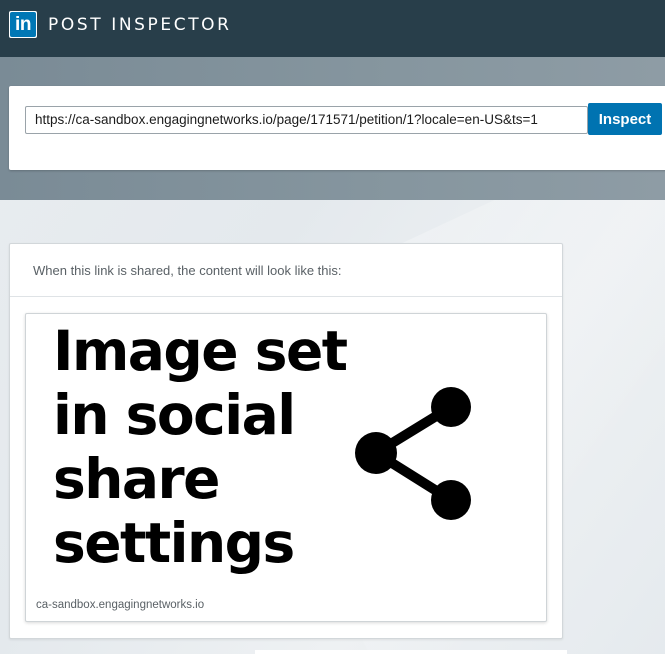 Image resolution: width=665 pixels, height=654 pixels. Describe the element at coordinates (332, 28) in the screenshot. I see `top-bar: in POST INSPECTOR` at that location.